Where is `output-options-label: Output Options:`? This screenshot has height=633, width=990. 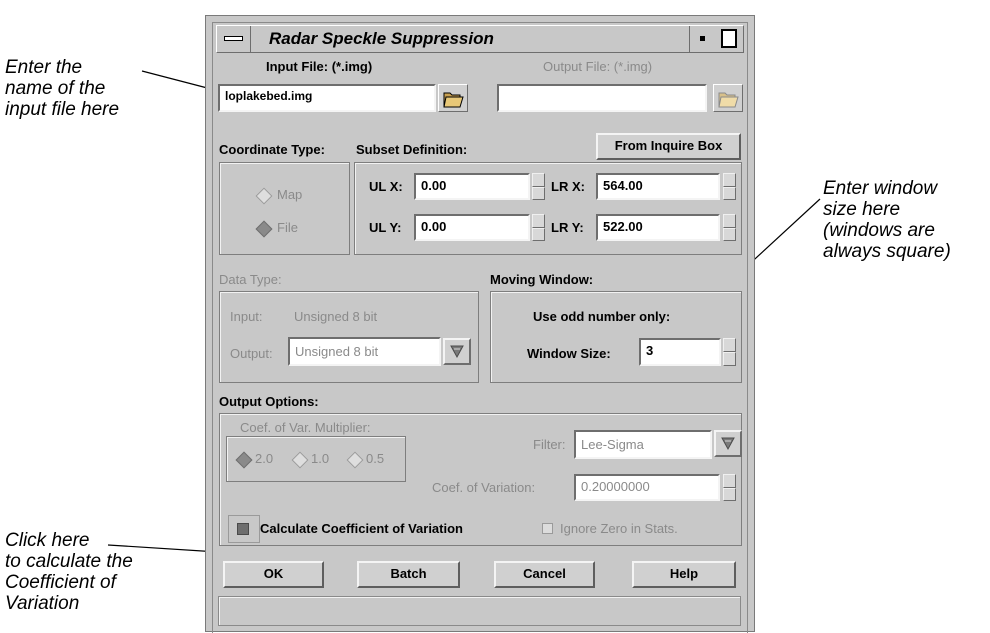
output-options-label: Output Options: is located at coordinates (269, 401).